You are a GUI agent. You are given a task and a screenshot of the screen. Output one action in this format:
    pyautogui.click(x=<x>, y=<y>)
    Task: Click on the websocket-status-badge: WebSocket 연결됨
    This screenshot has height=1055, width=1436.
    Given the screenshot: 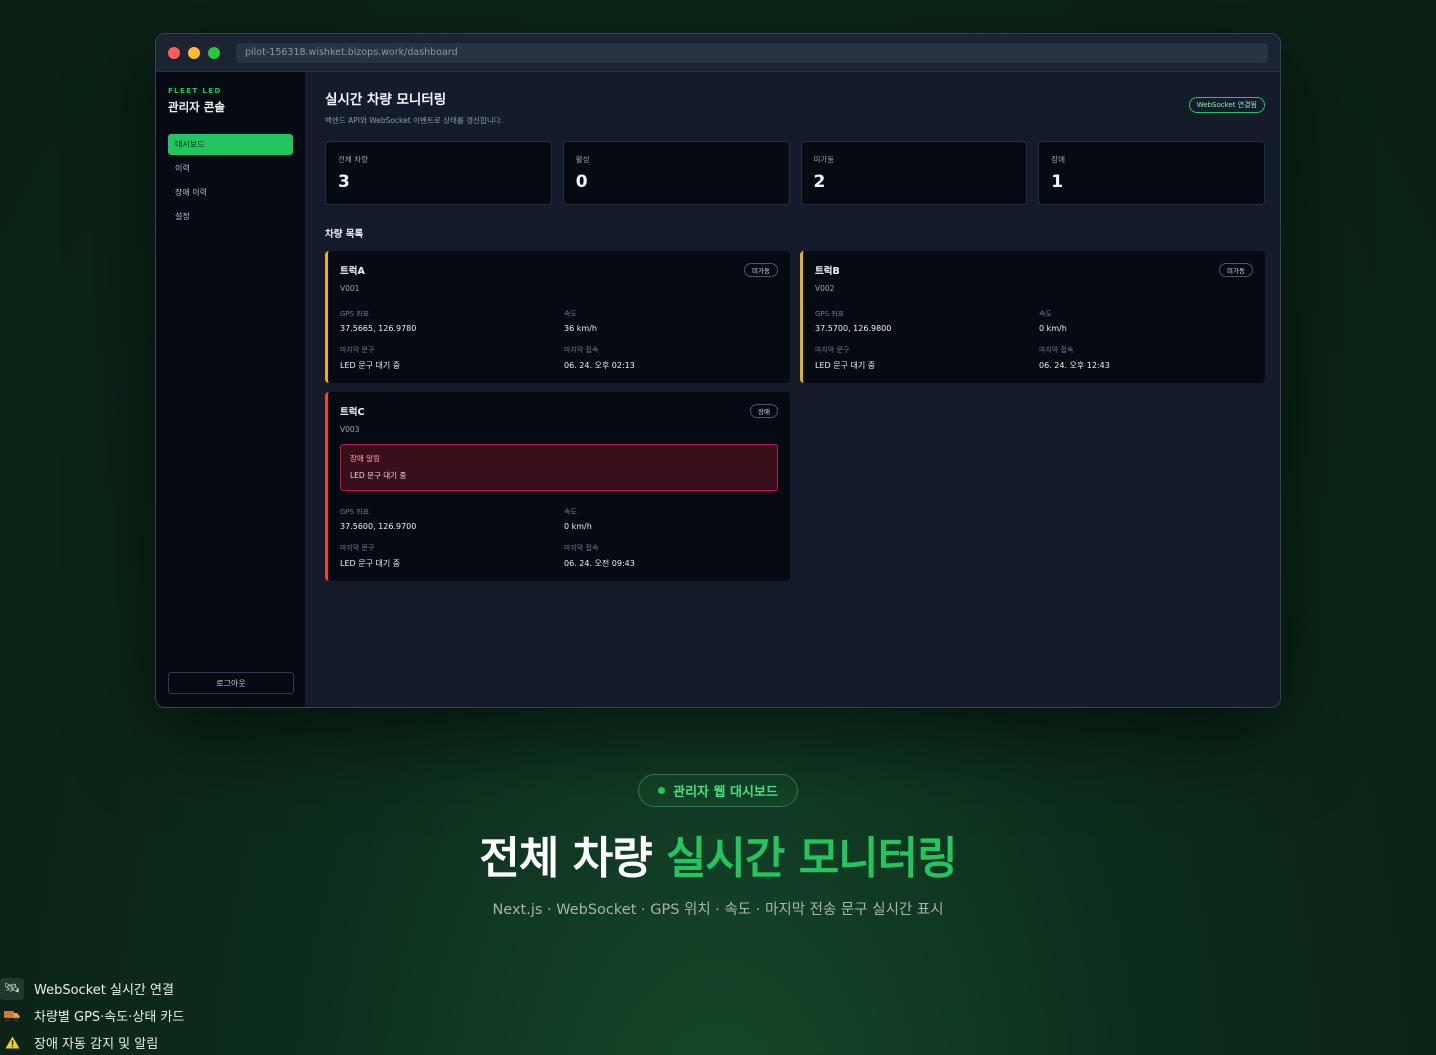 What is the action you would take?
    pyautogui.click(x=1226, y=105)
    